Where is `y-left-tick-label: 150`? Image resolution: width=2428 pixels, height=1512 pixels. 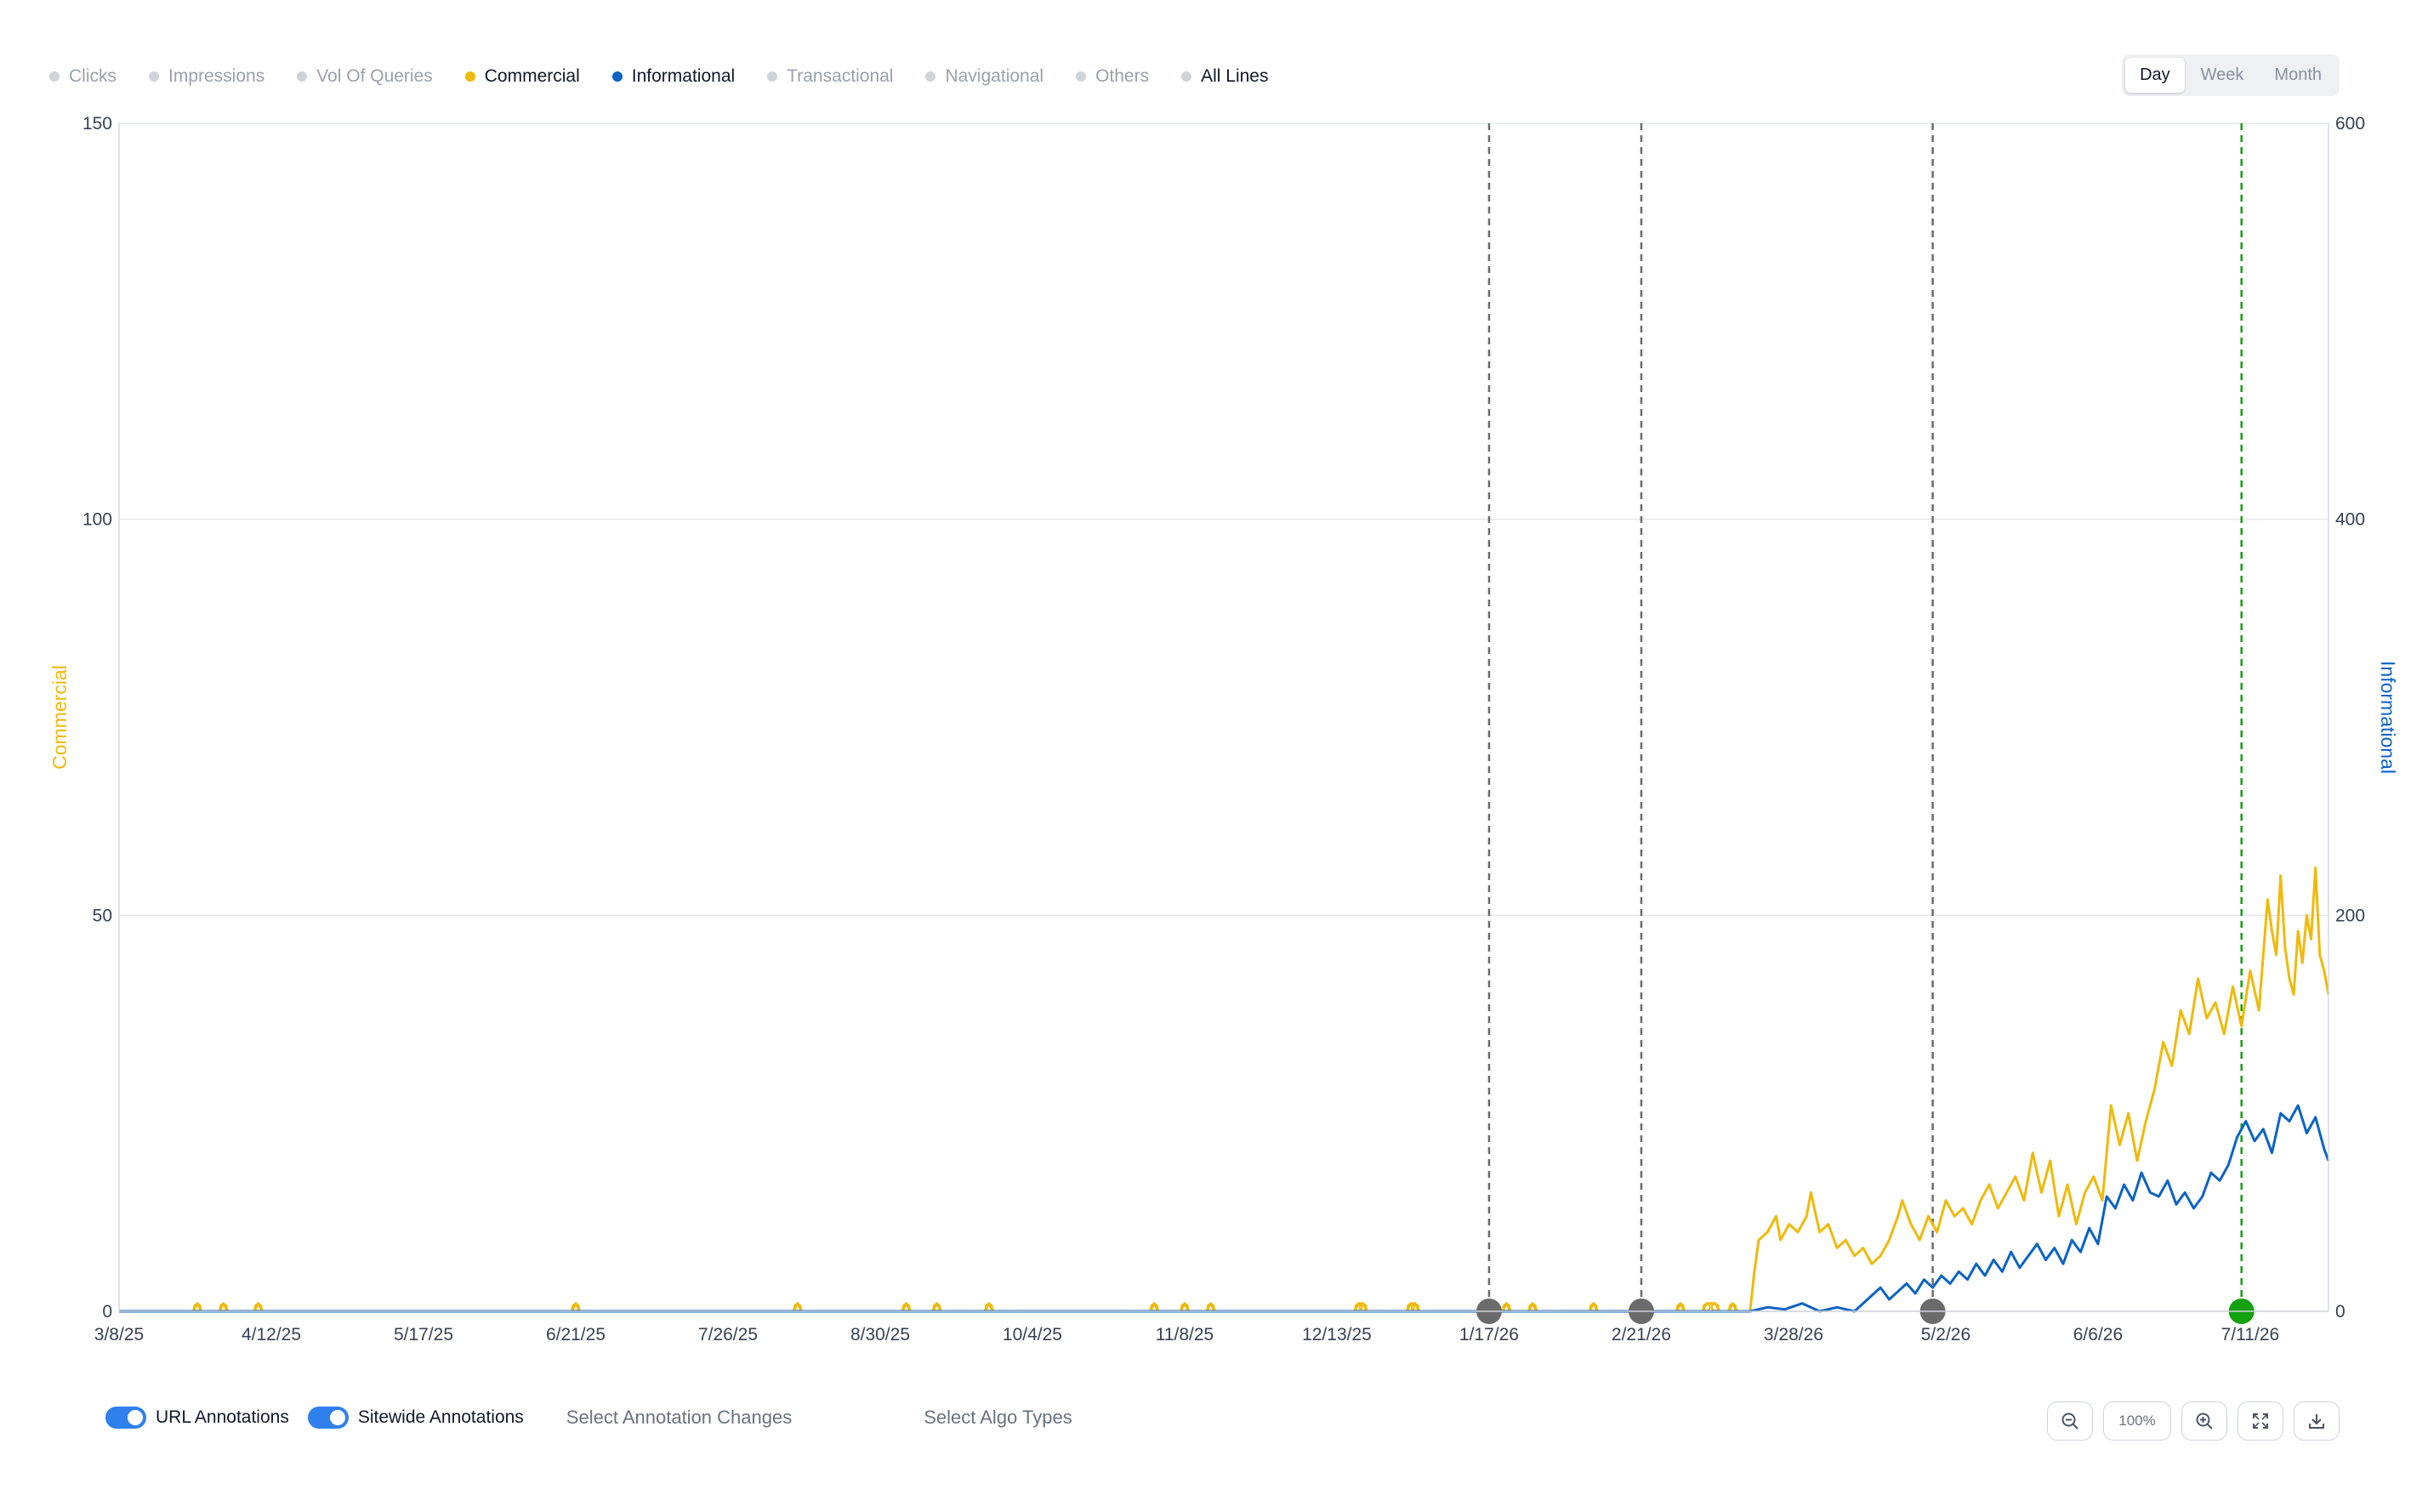
y-left-tick-label: 150 is located at coordinates (97, 124).